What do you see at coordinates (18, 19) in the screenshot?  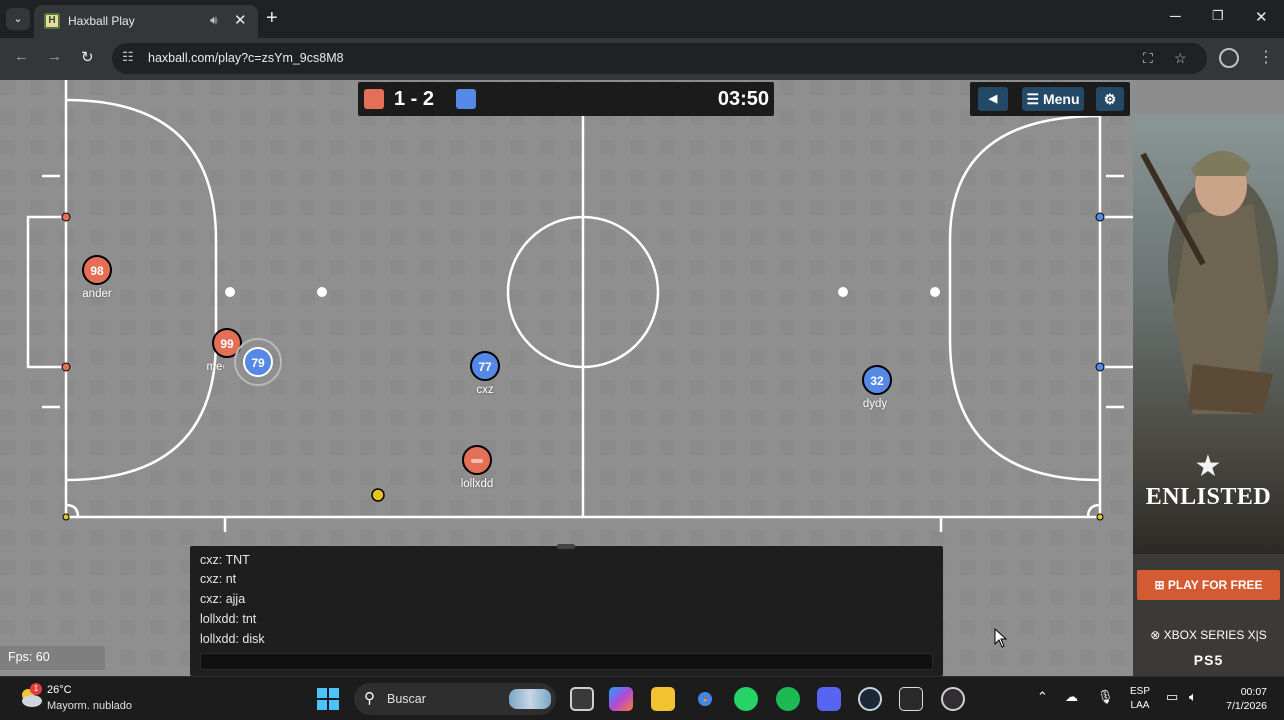 I see `tab-list-chevron-icon: ⌄` at bounding box center [18, 19].